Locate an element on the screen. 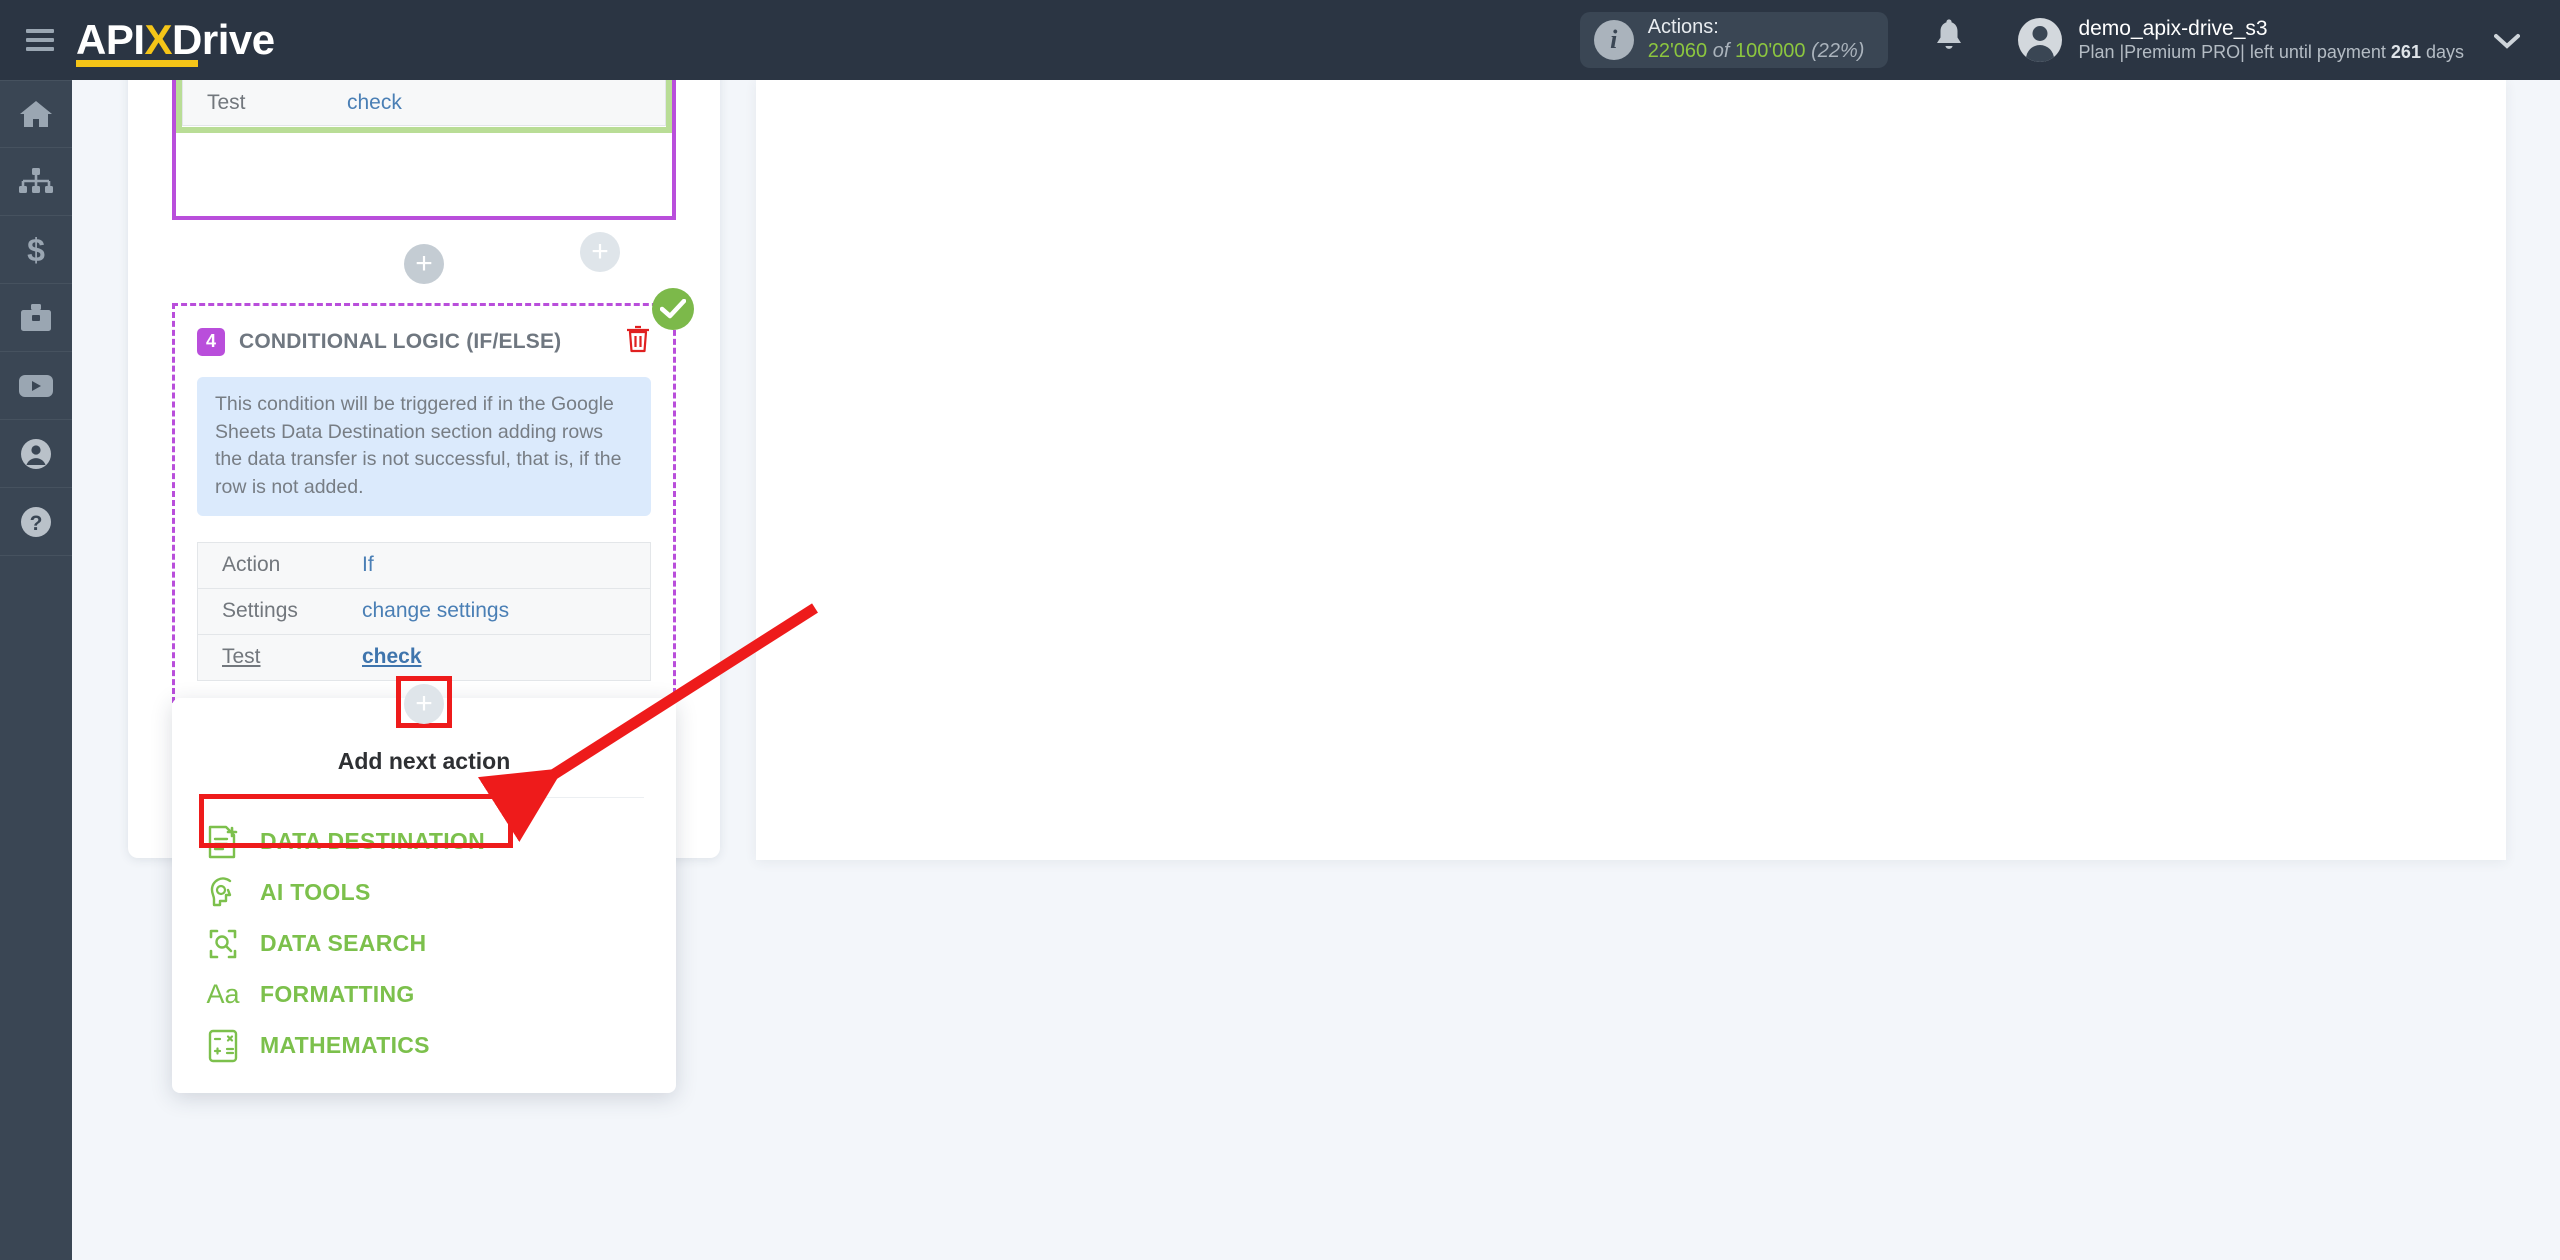  user-name: demo_apix-drive_s3 is located at coordinates (2173, 29).